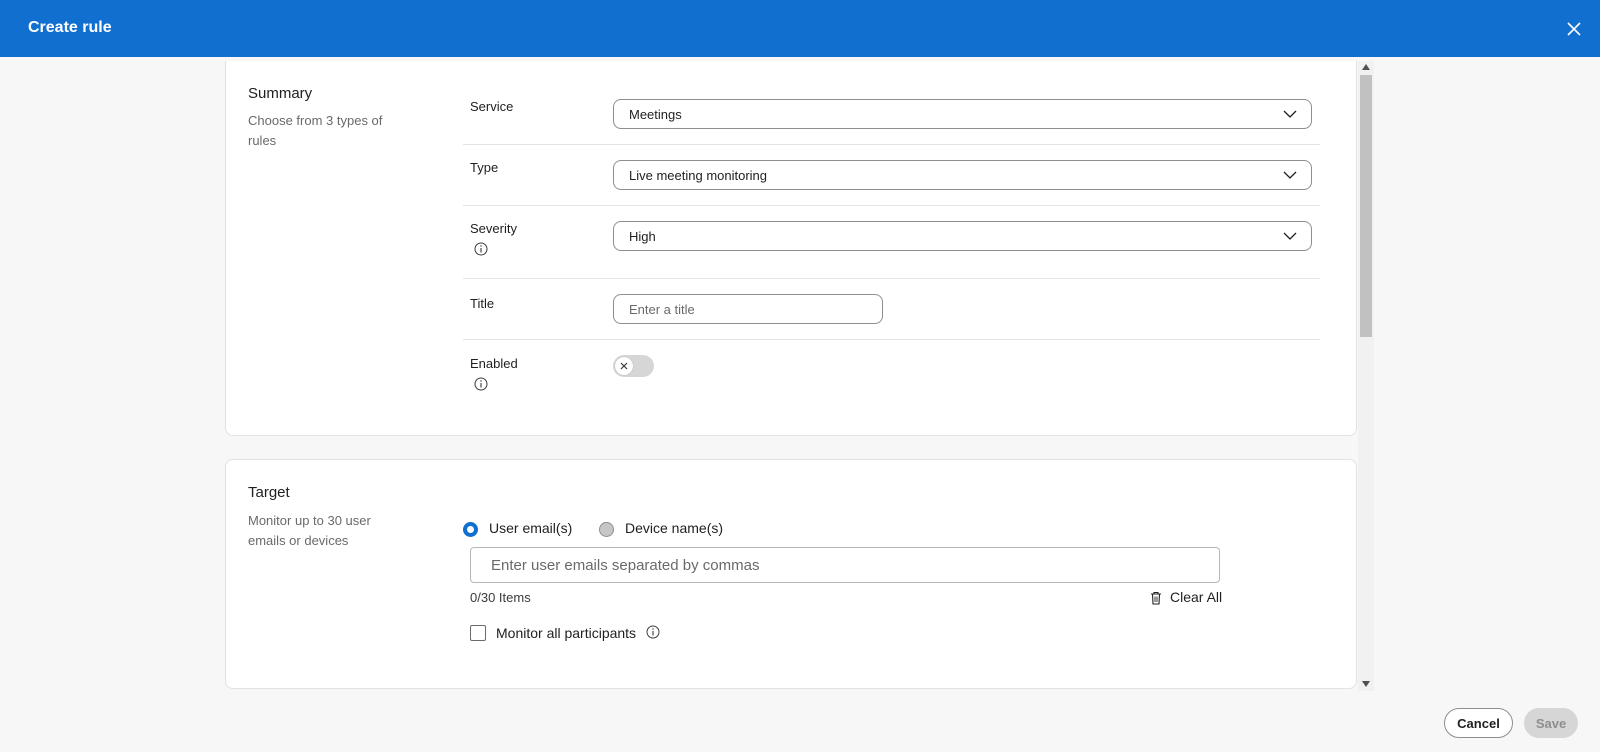  I want to click on severity-value: High, so click(642, 236).